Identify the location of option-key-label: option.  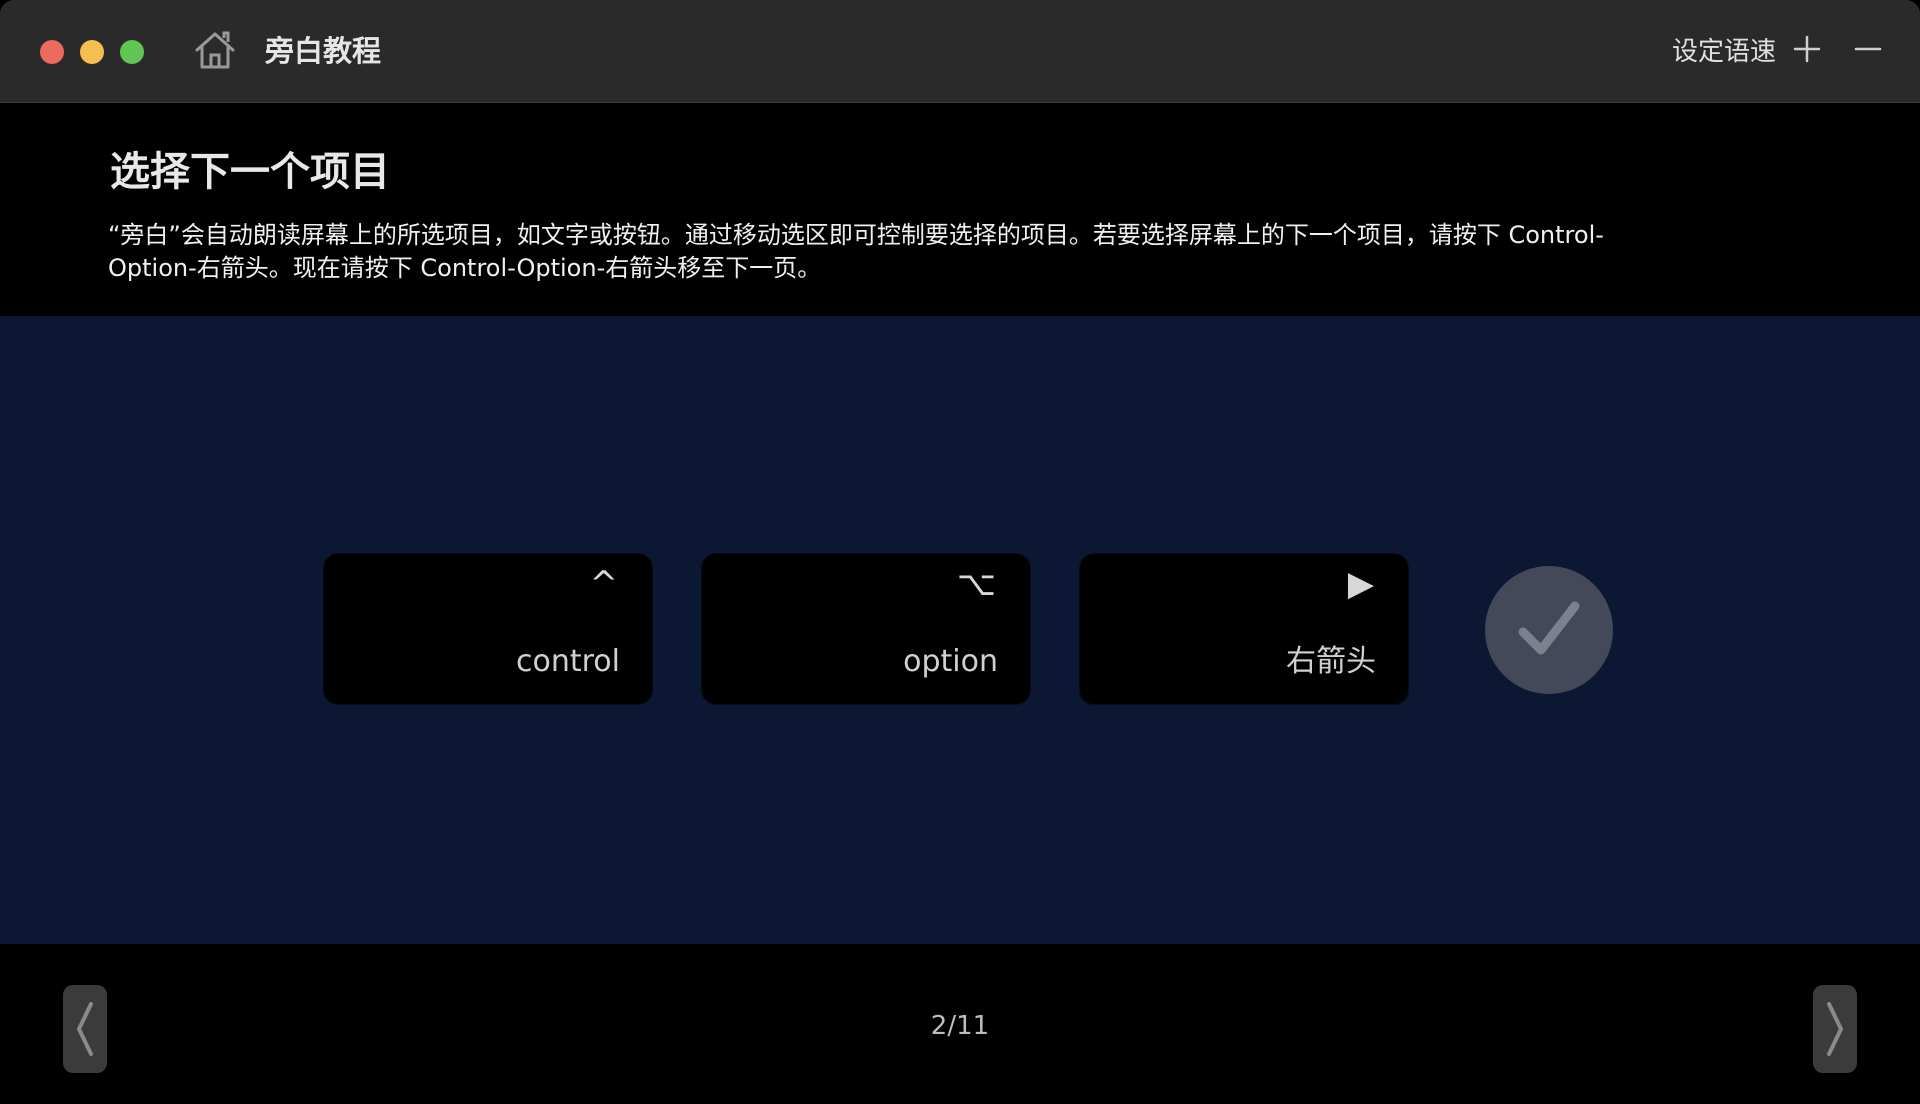
(950, 661).